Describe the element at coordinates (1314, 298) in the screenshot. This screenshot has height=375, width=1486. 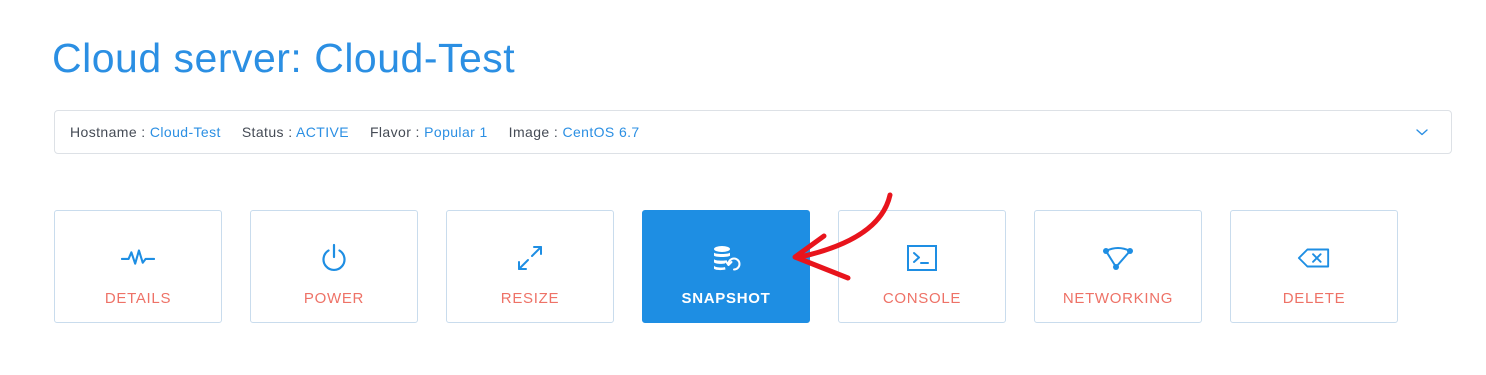
I see `delete-label: DELETE` at that location.